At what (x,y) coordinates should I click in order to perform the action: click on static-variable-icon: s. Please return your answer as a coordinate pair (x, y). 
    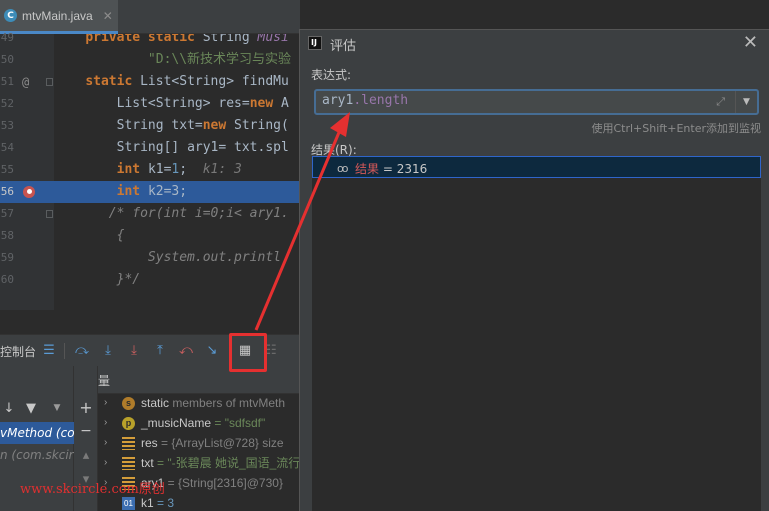
    Looking at the image, I should click on (128, 403).